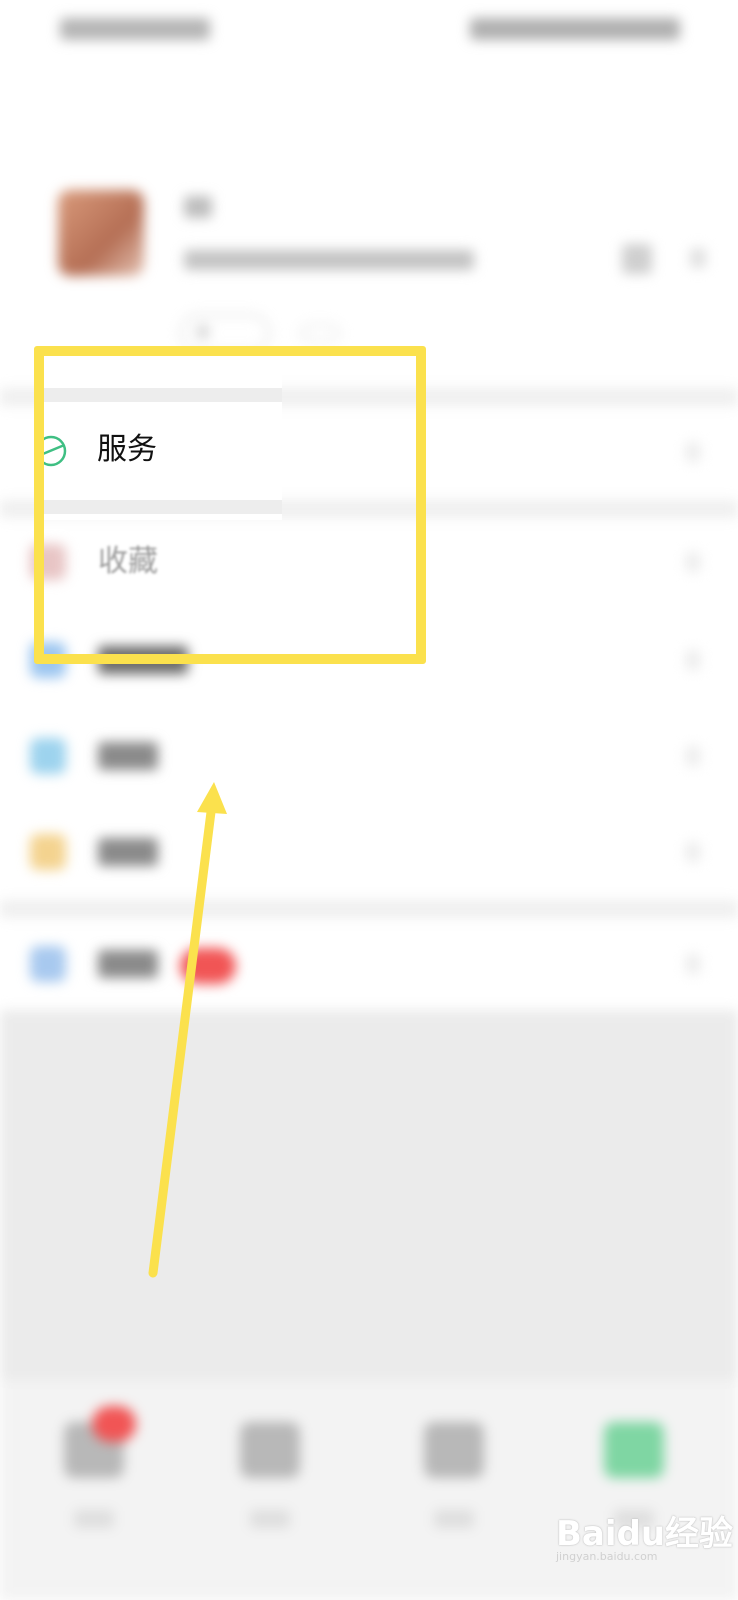 The width and height of the screenshot is (738, 1600). Describe the element at coordinates (645, 1534) in the screenshot. I see `watermark-logo: Baidu经验` at that location.